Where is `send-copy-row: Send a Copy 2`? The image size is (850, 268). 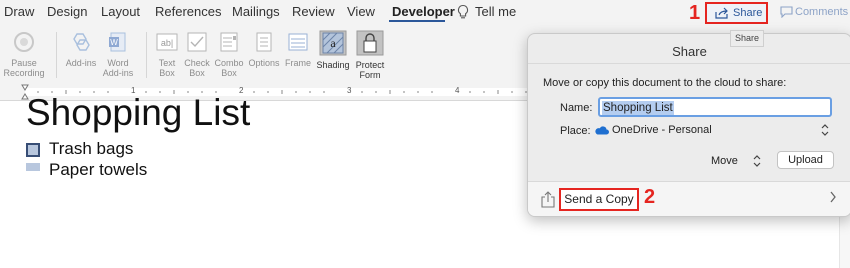
send-copy-row: Send a Copy 2 is located at coordinates (689, 198).